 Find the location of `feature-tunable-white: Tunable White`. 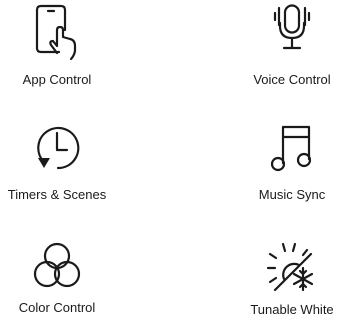

feature-tunable-white: Tunable White is located at coordinates (279, 280).